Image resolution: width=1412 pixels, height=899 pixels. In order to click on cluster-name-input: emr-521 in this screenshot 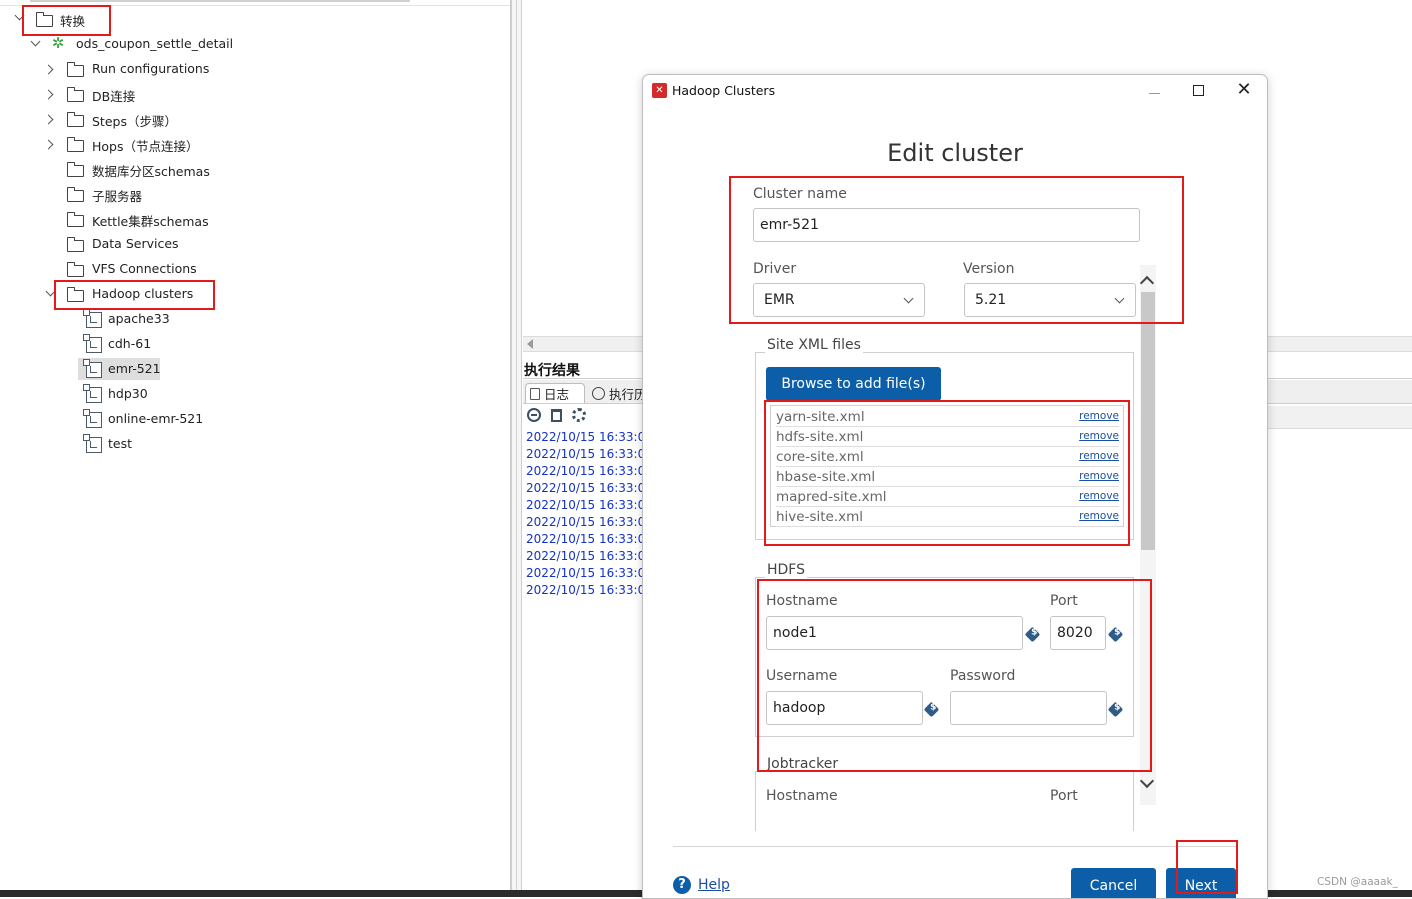, I will do `click(946, 225)`.